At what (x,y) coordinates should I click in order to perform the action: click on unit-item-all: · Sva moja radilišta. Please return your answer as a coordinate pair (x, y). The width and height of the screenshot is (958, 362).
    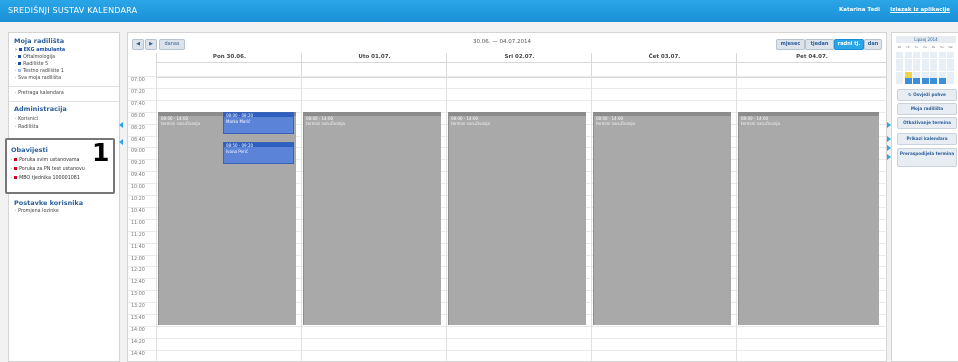
    Looking at the image, I should click on (38, 78).